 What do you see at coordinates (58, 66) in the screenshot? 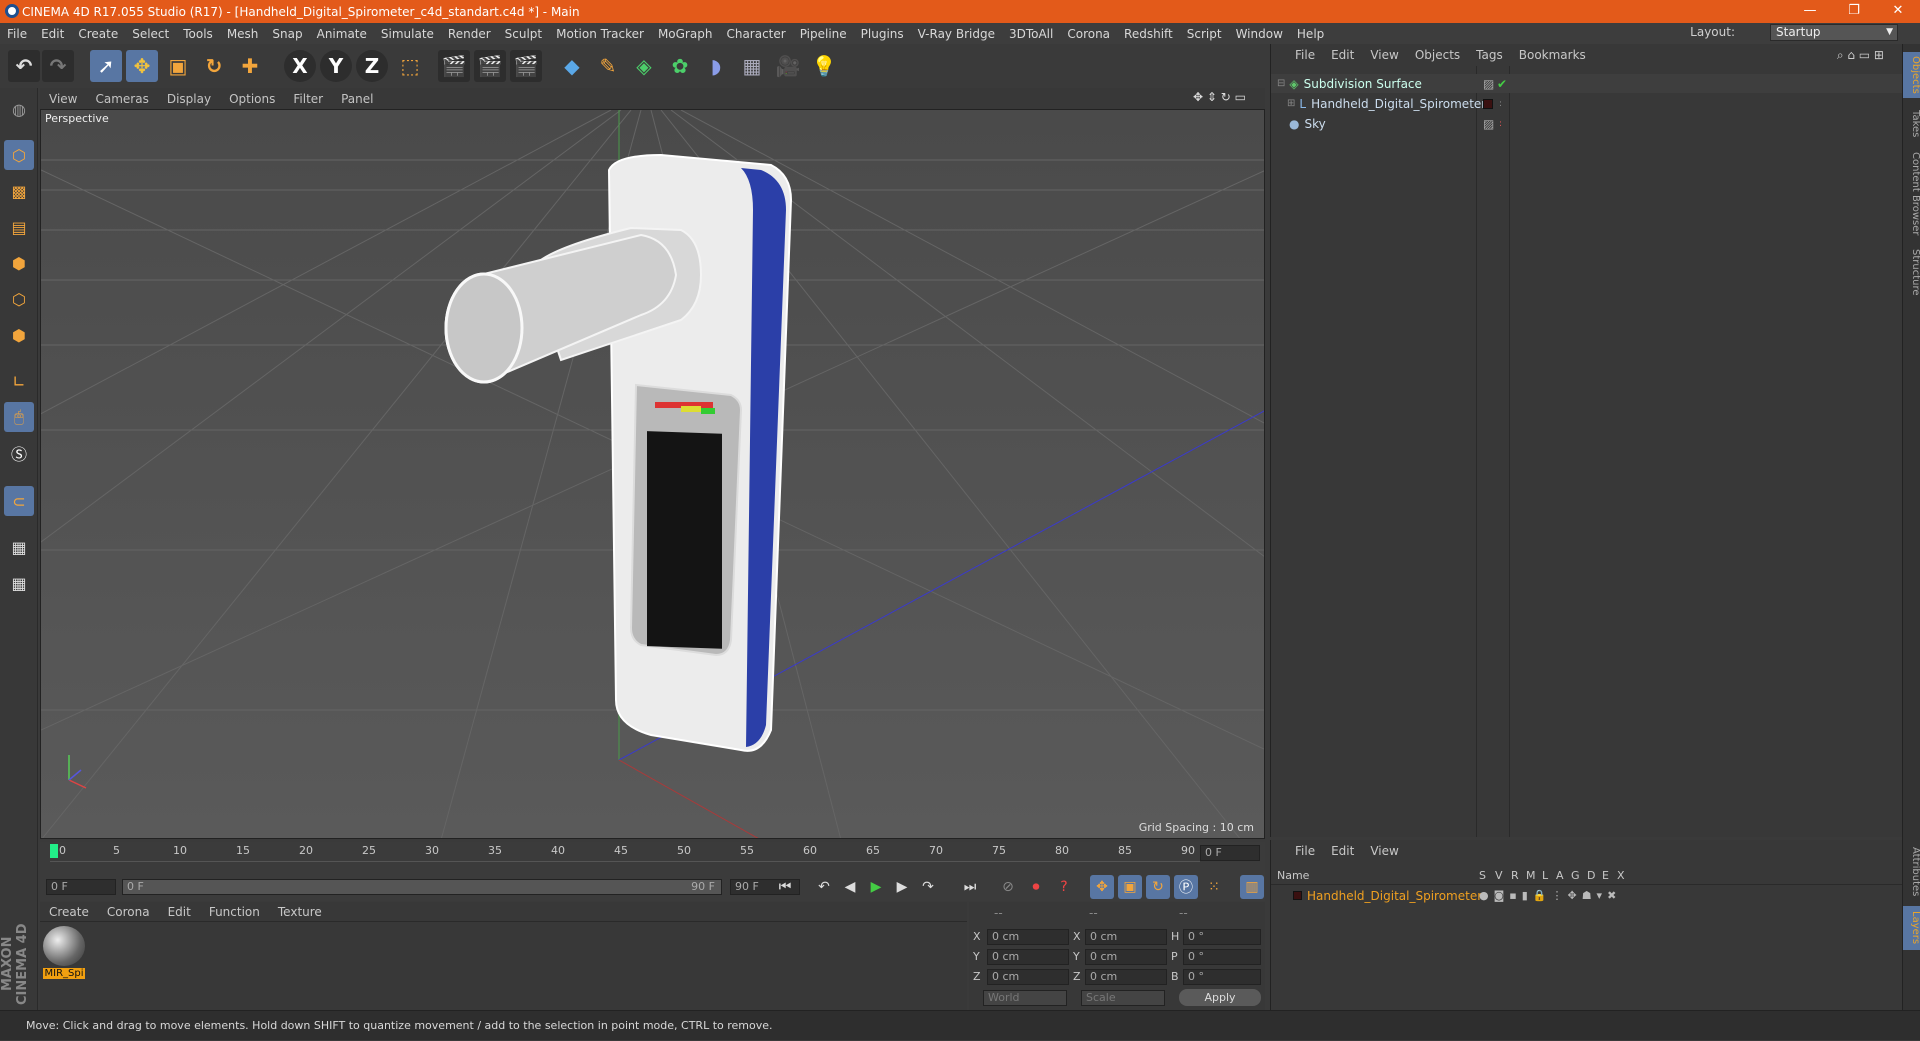
I see `redo-button: ↷` at bounding box center [58, 66].